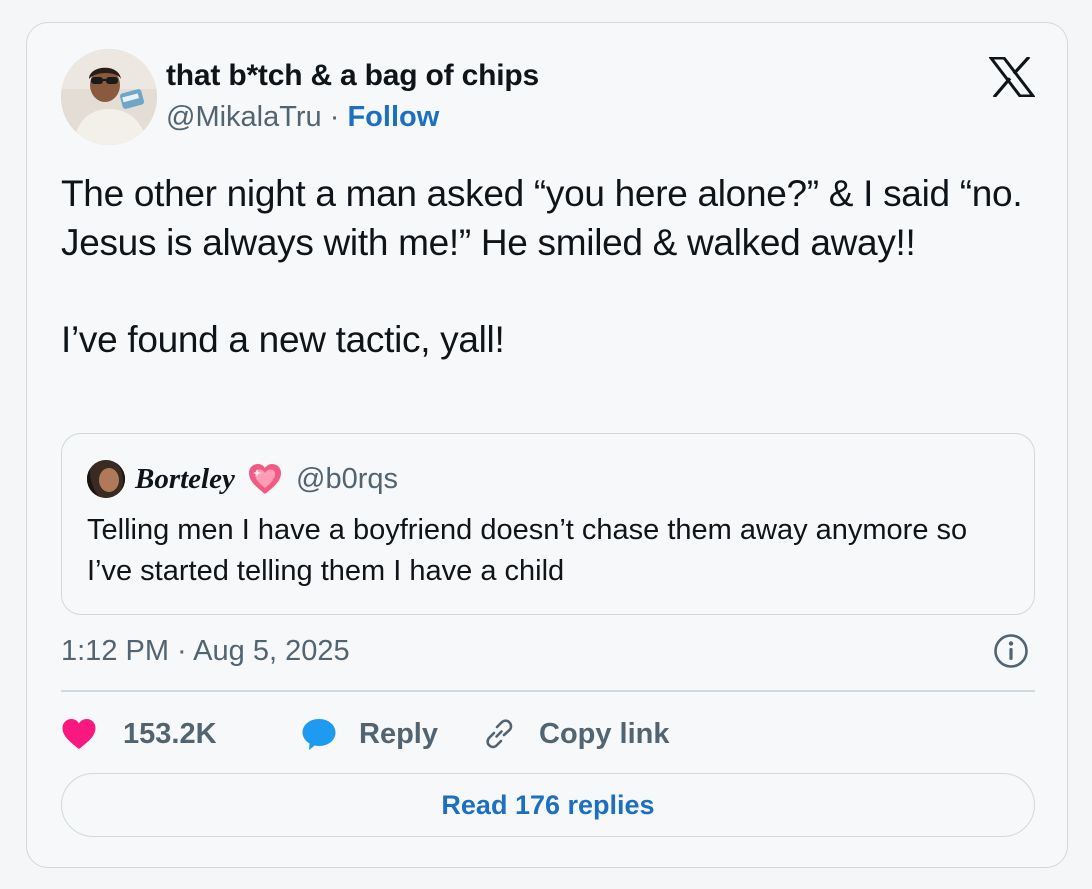 This screenshot has height=889, width=1092. I want to click on link-icon, so click(499, 734).